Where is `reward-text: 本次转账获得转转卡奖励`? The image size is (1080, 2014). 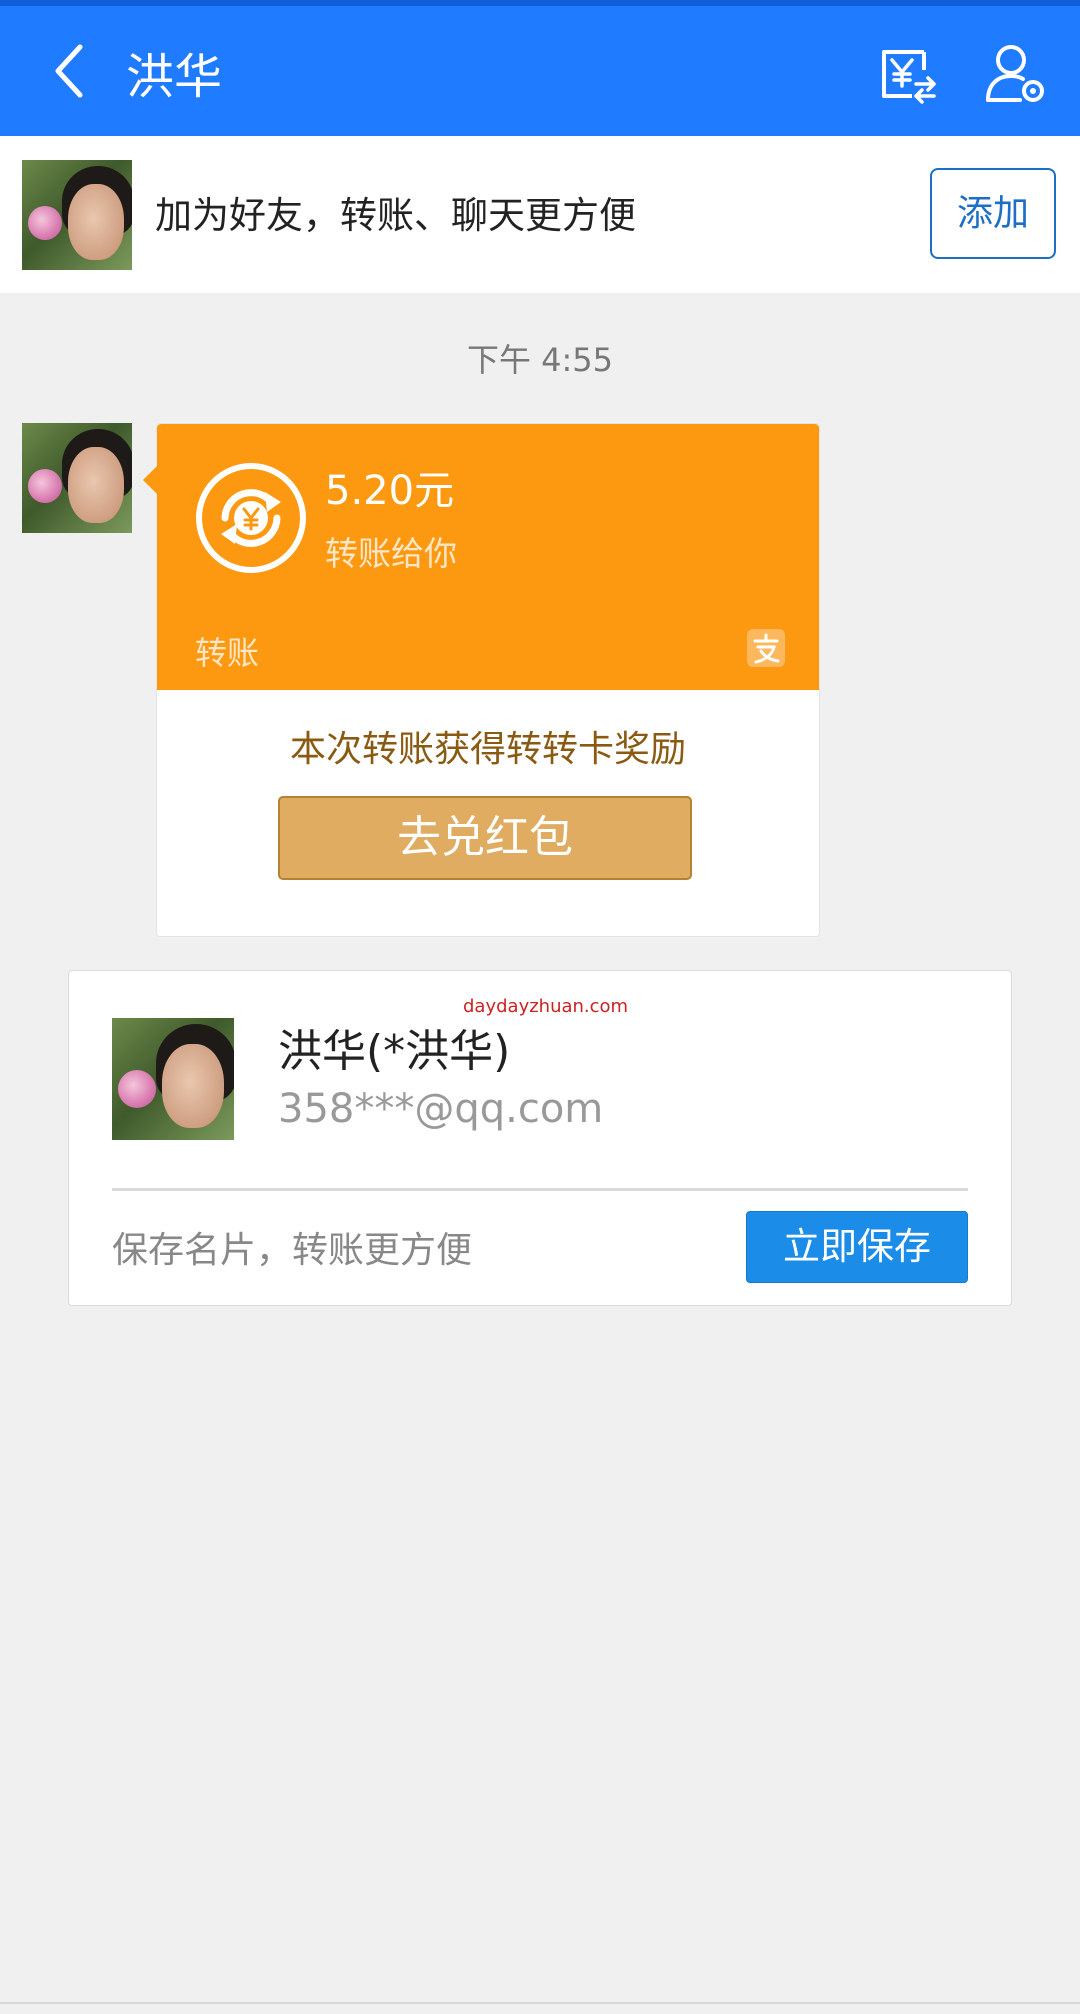
reward-text: 本次转账获得转转卡奖励 is located at coordinates (487, 749).